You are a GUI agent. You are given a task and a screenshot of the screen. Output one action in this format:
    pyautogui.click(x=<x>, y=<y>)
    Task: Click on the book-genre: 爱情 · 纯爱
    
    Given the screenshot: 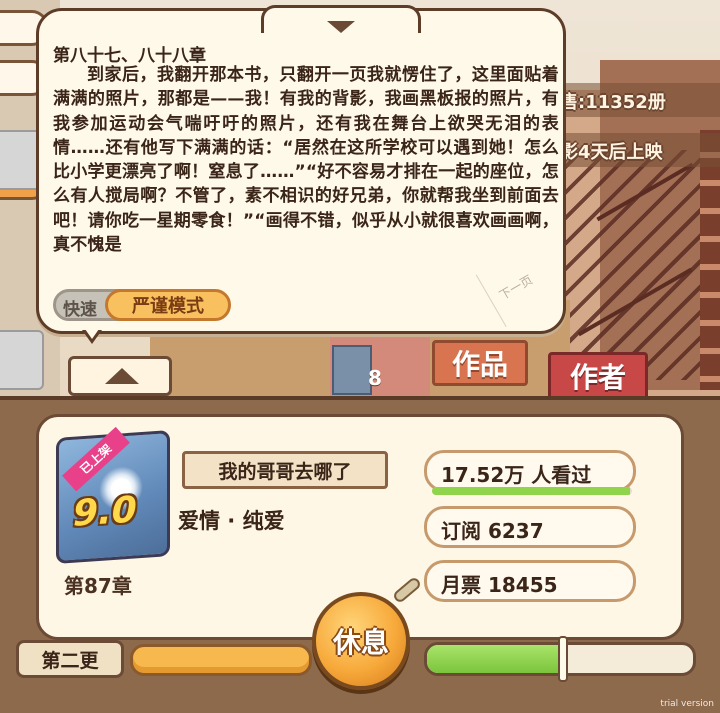 What is the action you would take?
    pyautogui.click(x=231, y=521)
    